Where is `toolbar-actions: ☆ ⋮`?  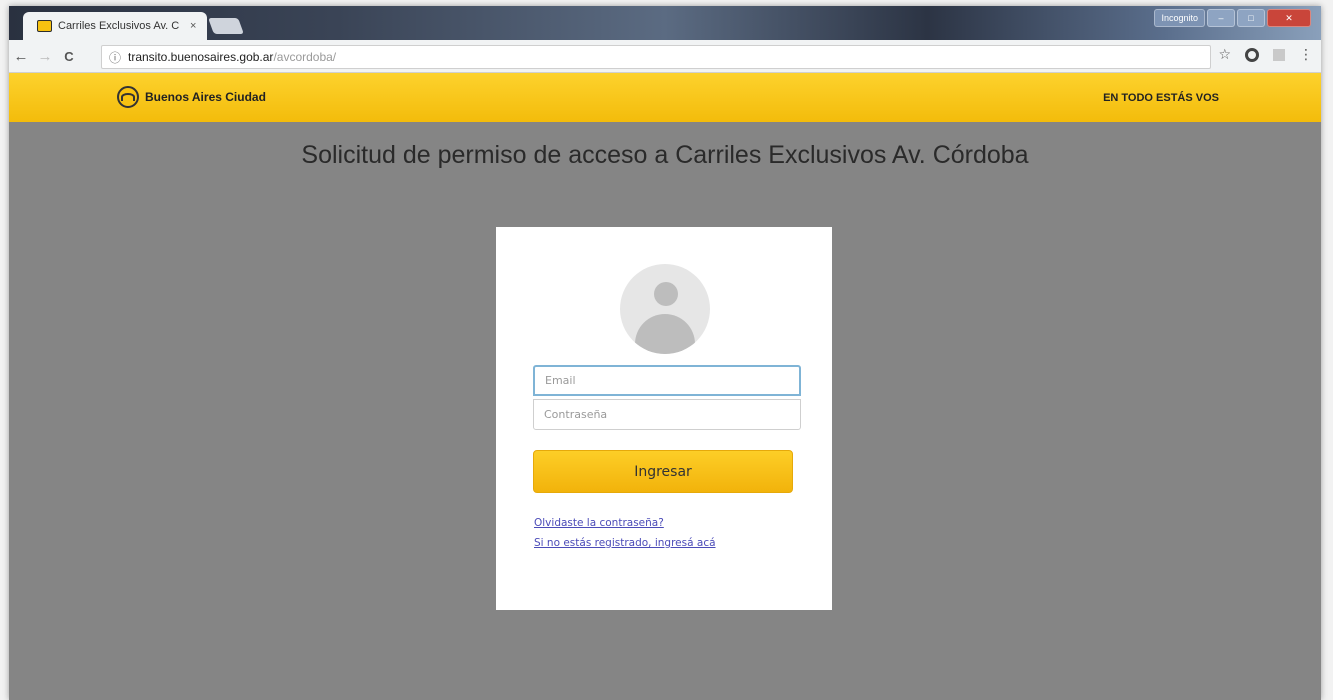
toolbar-actions: ☆ ⋮ is located at coordinates (1265, 54).